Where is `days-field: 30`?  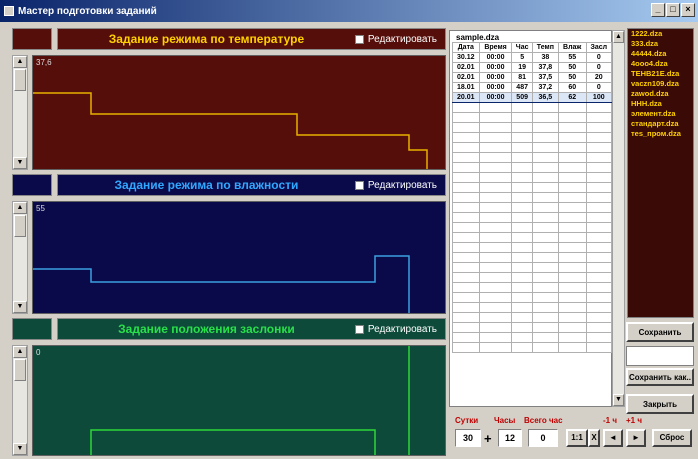
days-field: 30 is located at coordinates (468, 438).